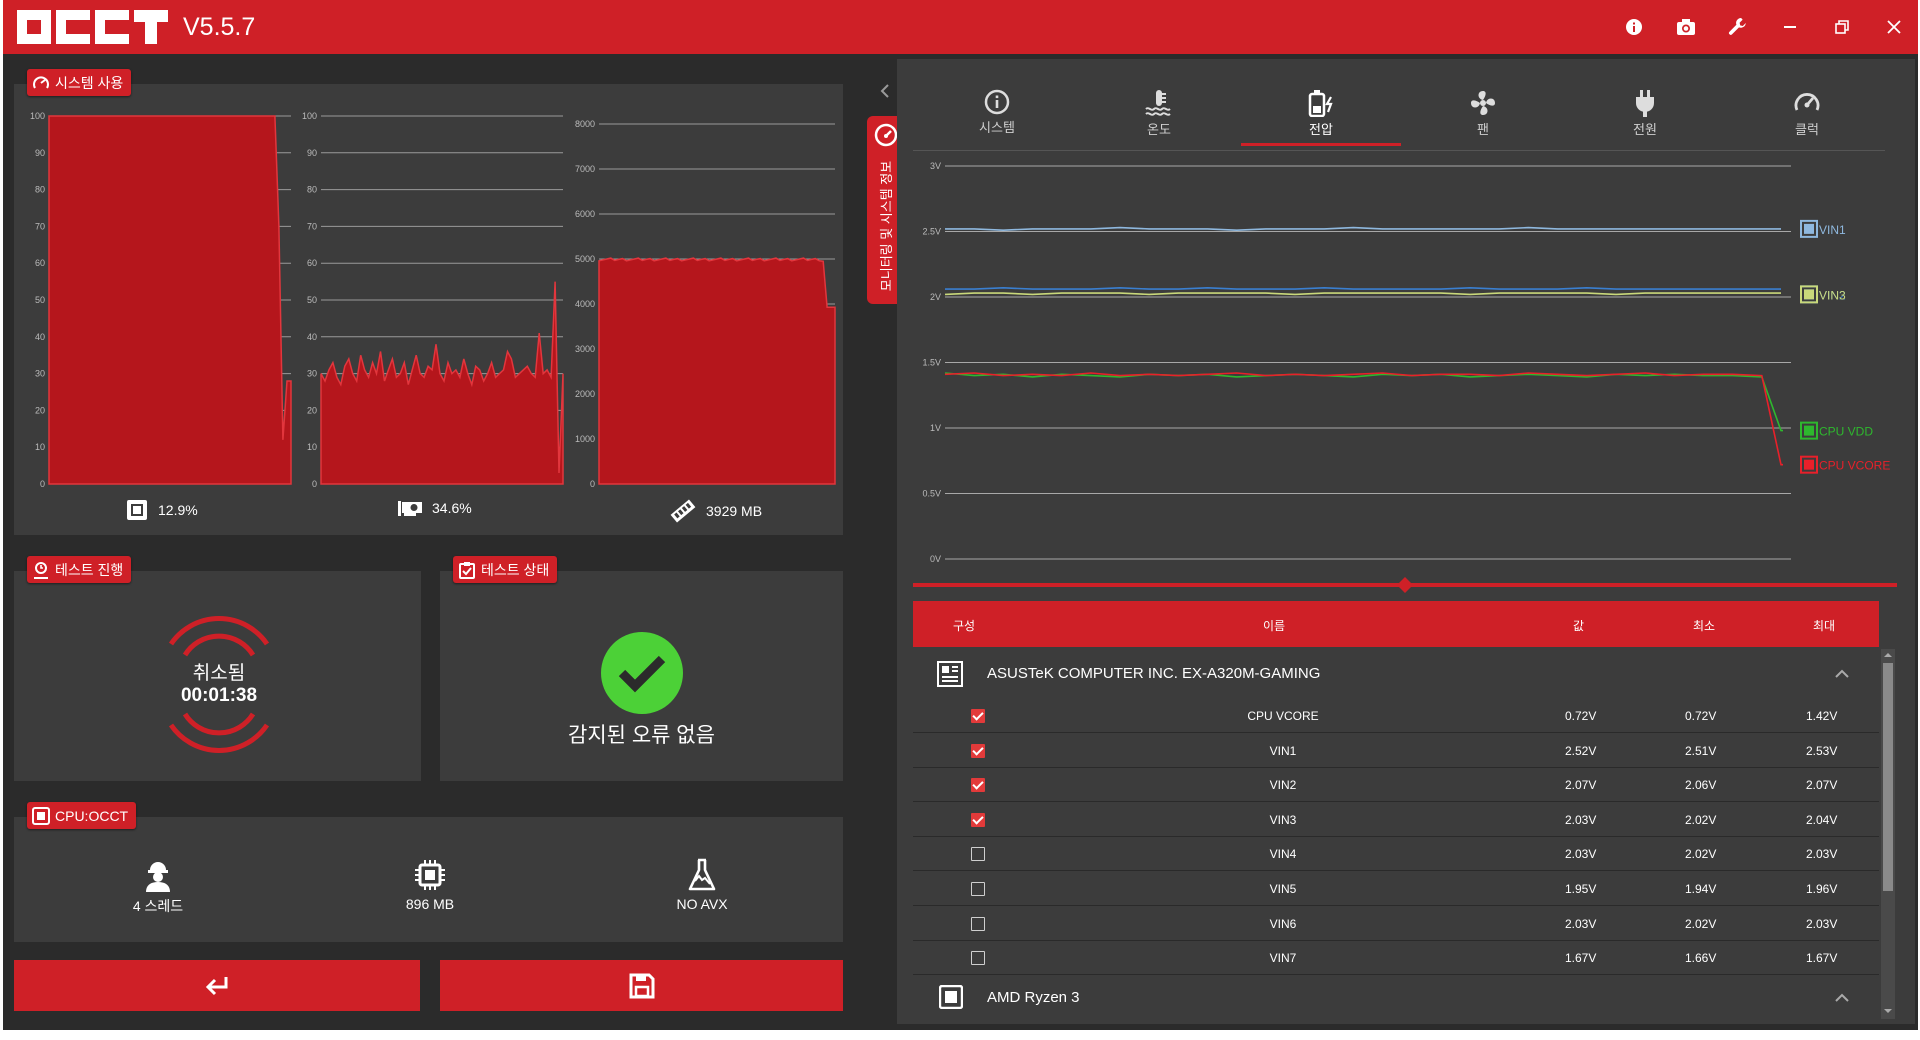 Image resolution: width=1920 pixels, height=1040 pixels. What do you see at coordinates (82, 815) in the screenshot?
I see `cpu-test-badge: CPU:OCCT` at bounding box center [82, 815].